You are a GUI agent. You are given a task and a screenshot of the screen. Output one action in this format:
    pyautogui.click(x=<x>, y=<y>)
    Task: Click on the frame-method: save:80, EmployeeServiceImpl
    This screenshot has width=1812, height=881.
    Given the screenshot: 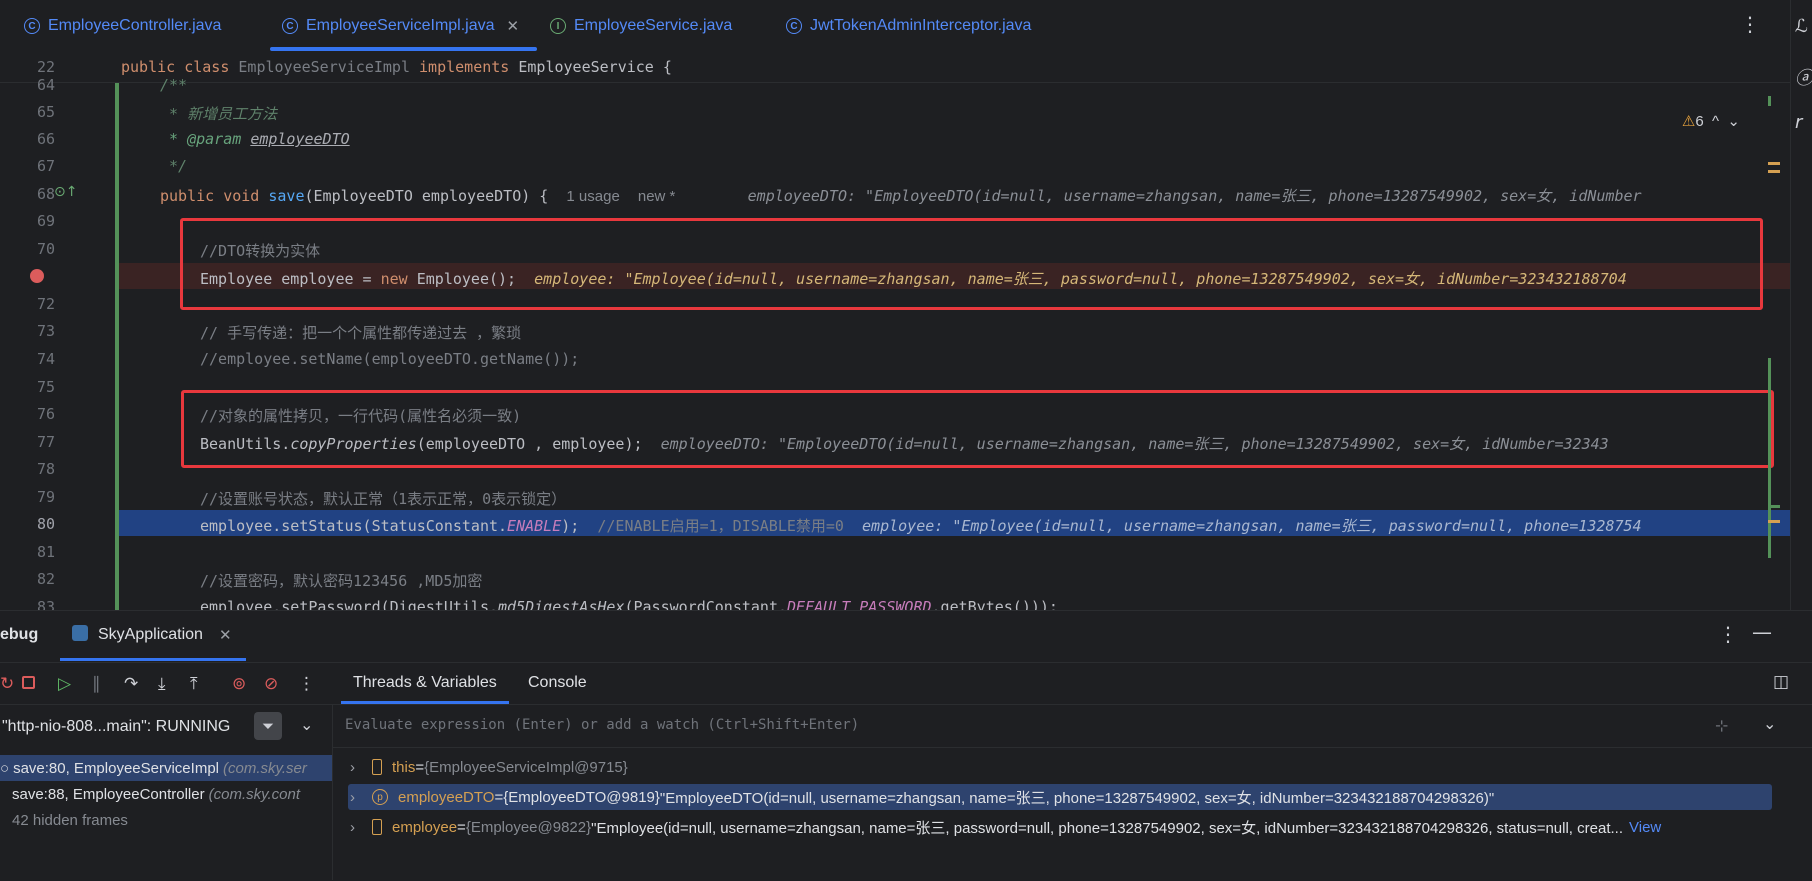 What is the action you would take?
    pyautogui.click(x=116, y=768)
    